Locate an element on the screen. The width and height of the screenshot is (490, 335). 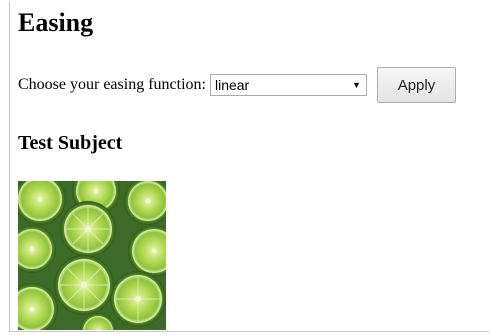
test-subject-image is located at coordinates (92, 255).